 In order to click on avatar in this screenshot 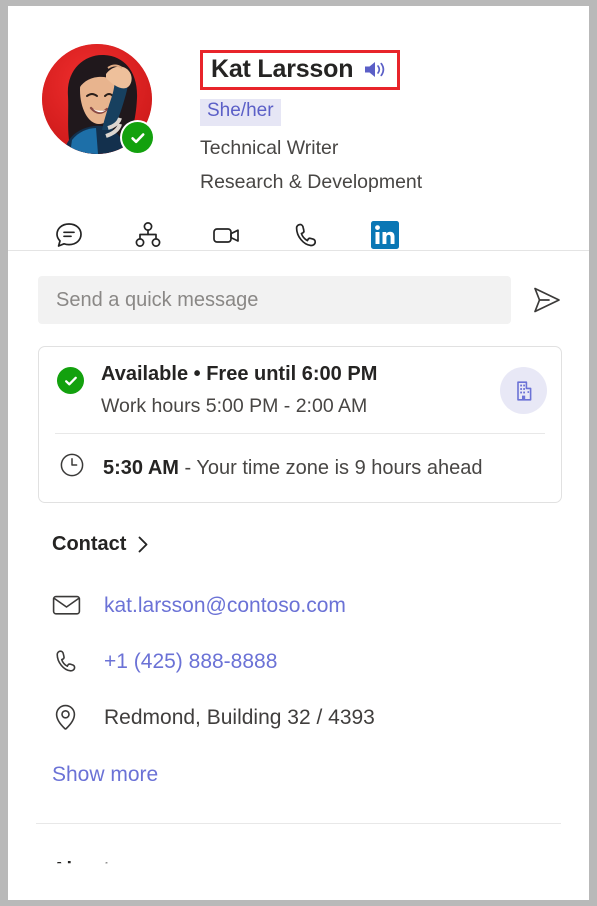, I will do `click(98, 99)`.